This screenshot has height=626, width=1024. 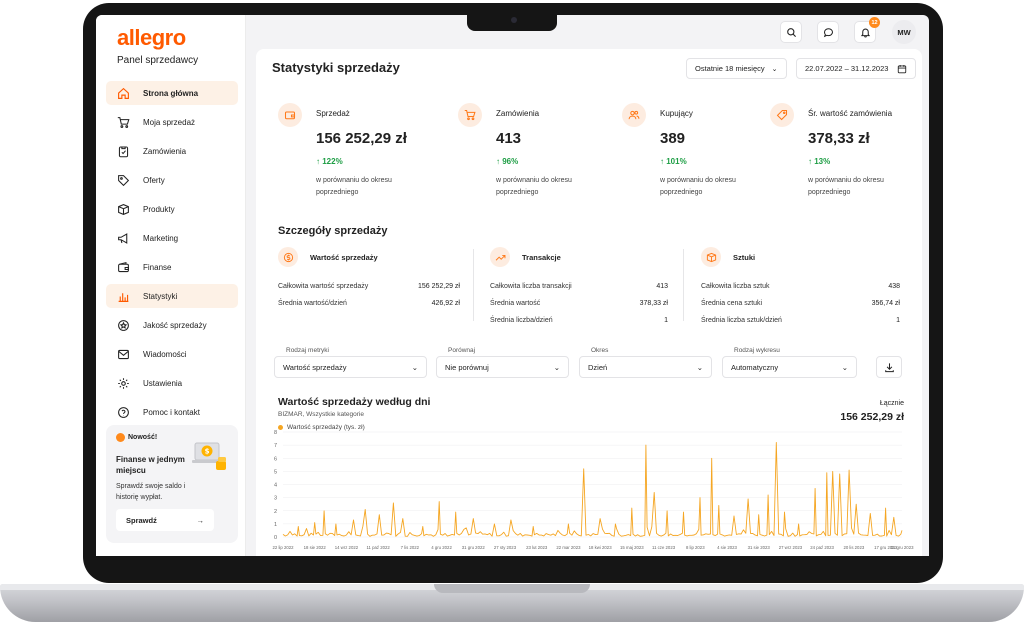 I want to click on laptop-opening-groove, so click(x=512, y=588).